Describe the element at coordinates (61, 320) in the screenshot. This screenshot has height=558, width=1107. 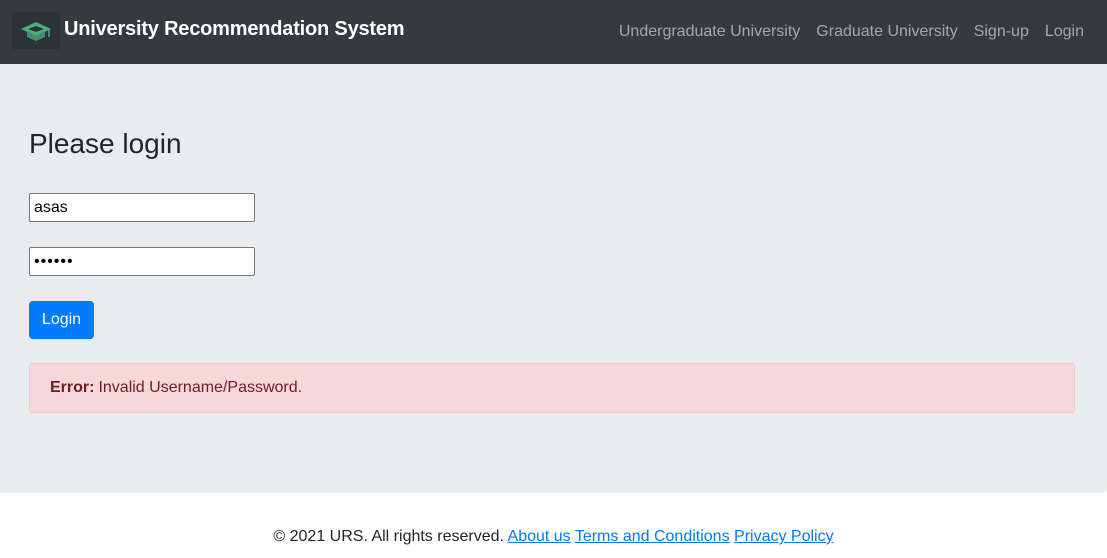
I see `login-button: Login` at that location.